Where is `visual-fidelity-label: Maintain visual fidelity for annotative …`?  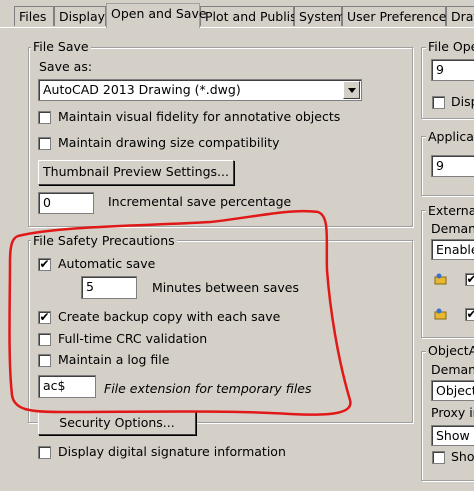
visual-fidelity-label: Maintain visual fidelity for annotative … is located at coordinates (199, 116).